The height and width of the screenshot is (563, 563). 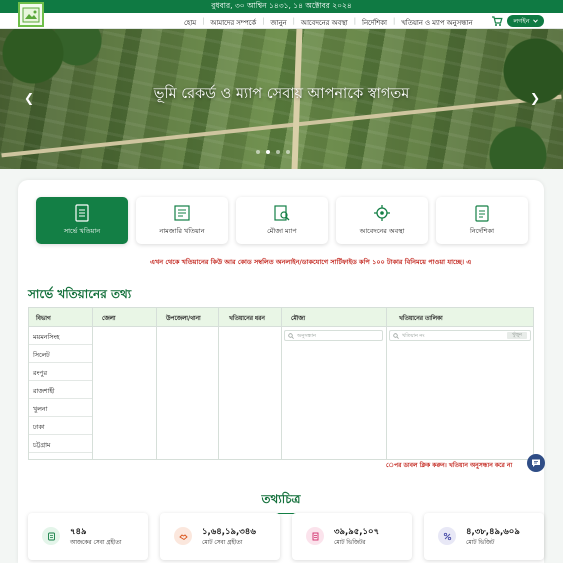 What do you see at coordinates (60, 336) in the screenshot?
I see `list-item: ময়মনসিংহ` at bounding box center [60, 336].